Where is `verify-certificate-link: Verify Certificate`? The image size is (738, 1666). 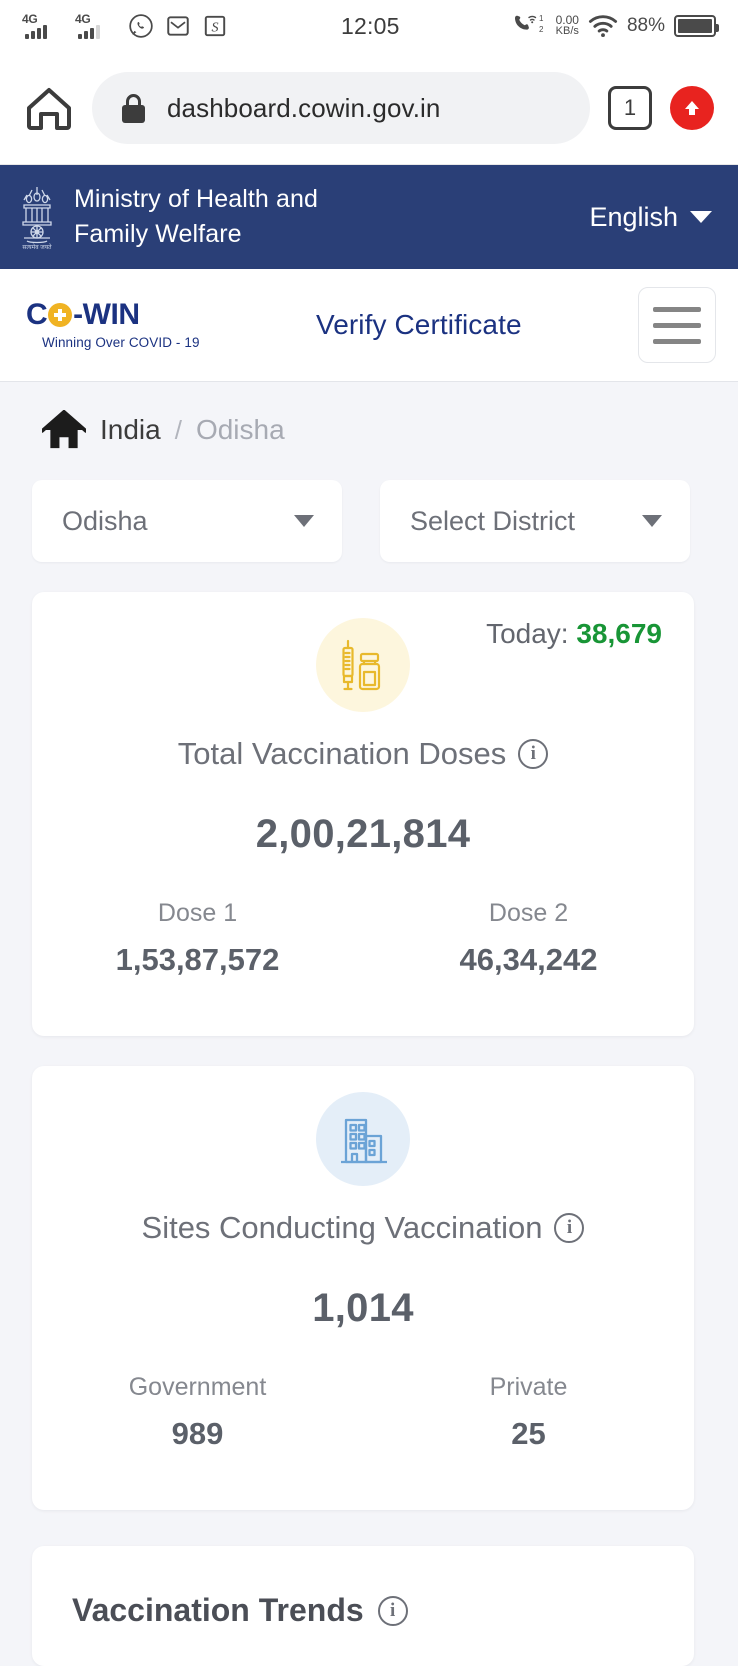 verify-certificate-link: Verify Certificate is located at coordinates (419, 325).